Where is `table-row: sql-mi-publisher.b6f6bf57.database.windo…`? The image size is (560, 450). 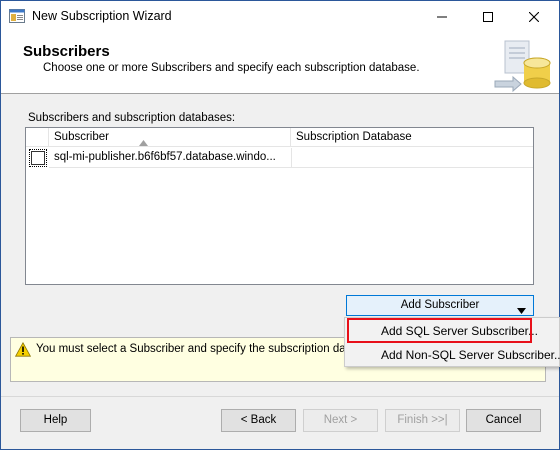 table-row: sql-mi-publisher.b6f6bf57.database.windo… is located at coordinates (279, 158).